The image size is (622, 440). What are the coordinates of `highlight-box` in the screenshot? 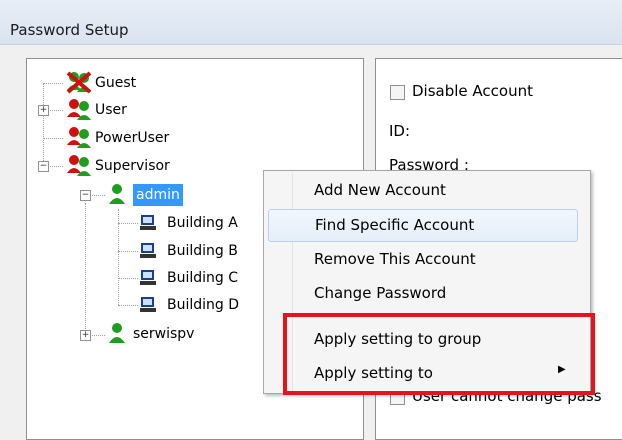 It's located at (439, 354).